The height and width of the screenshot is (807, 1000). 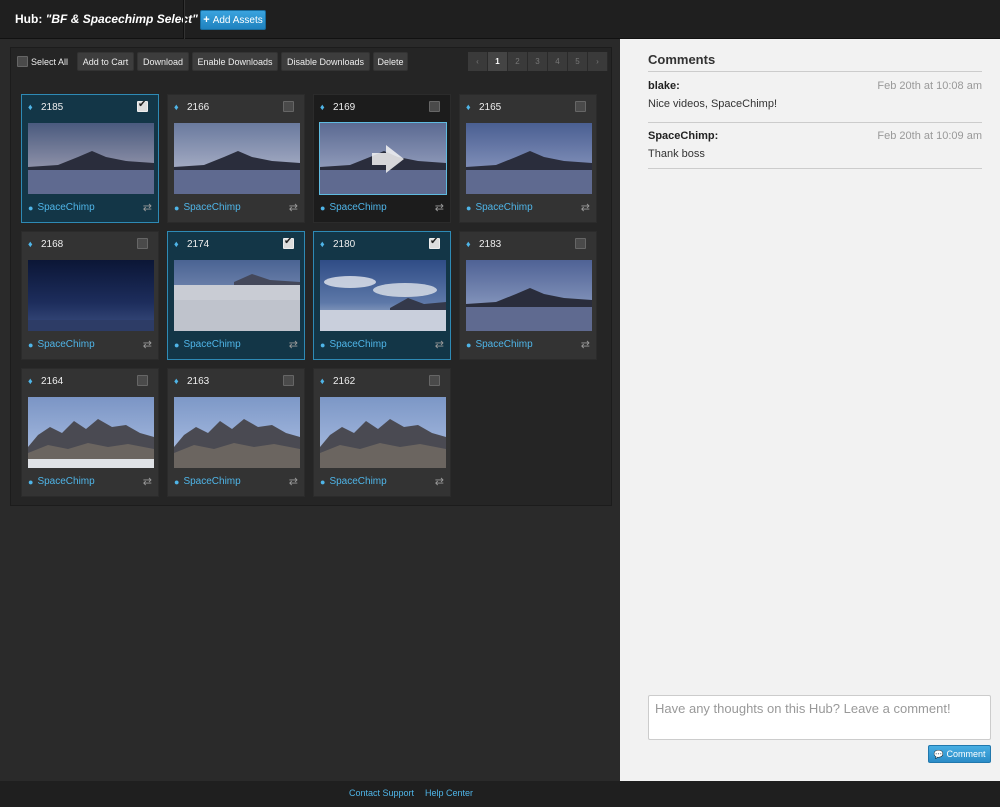 I want to click on comment-submit-button: 💬 Comment, so click(x=959, y=754).